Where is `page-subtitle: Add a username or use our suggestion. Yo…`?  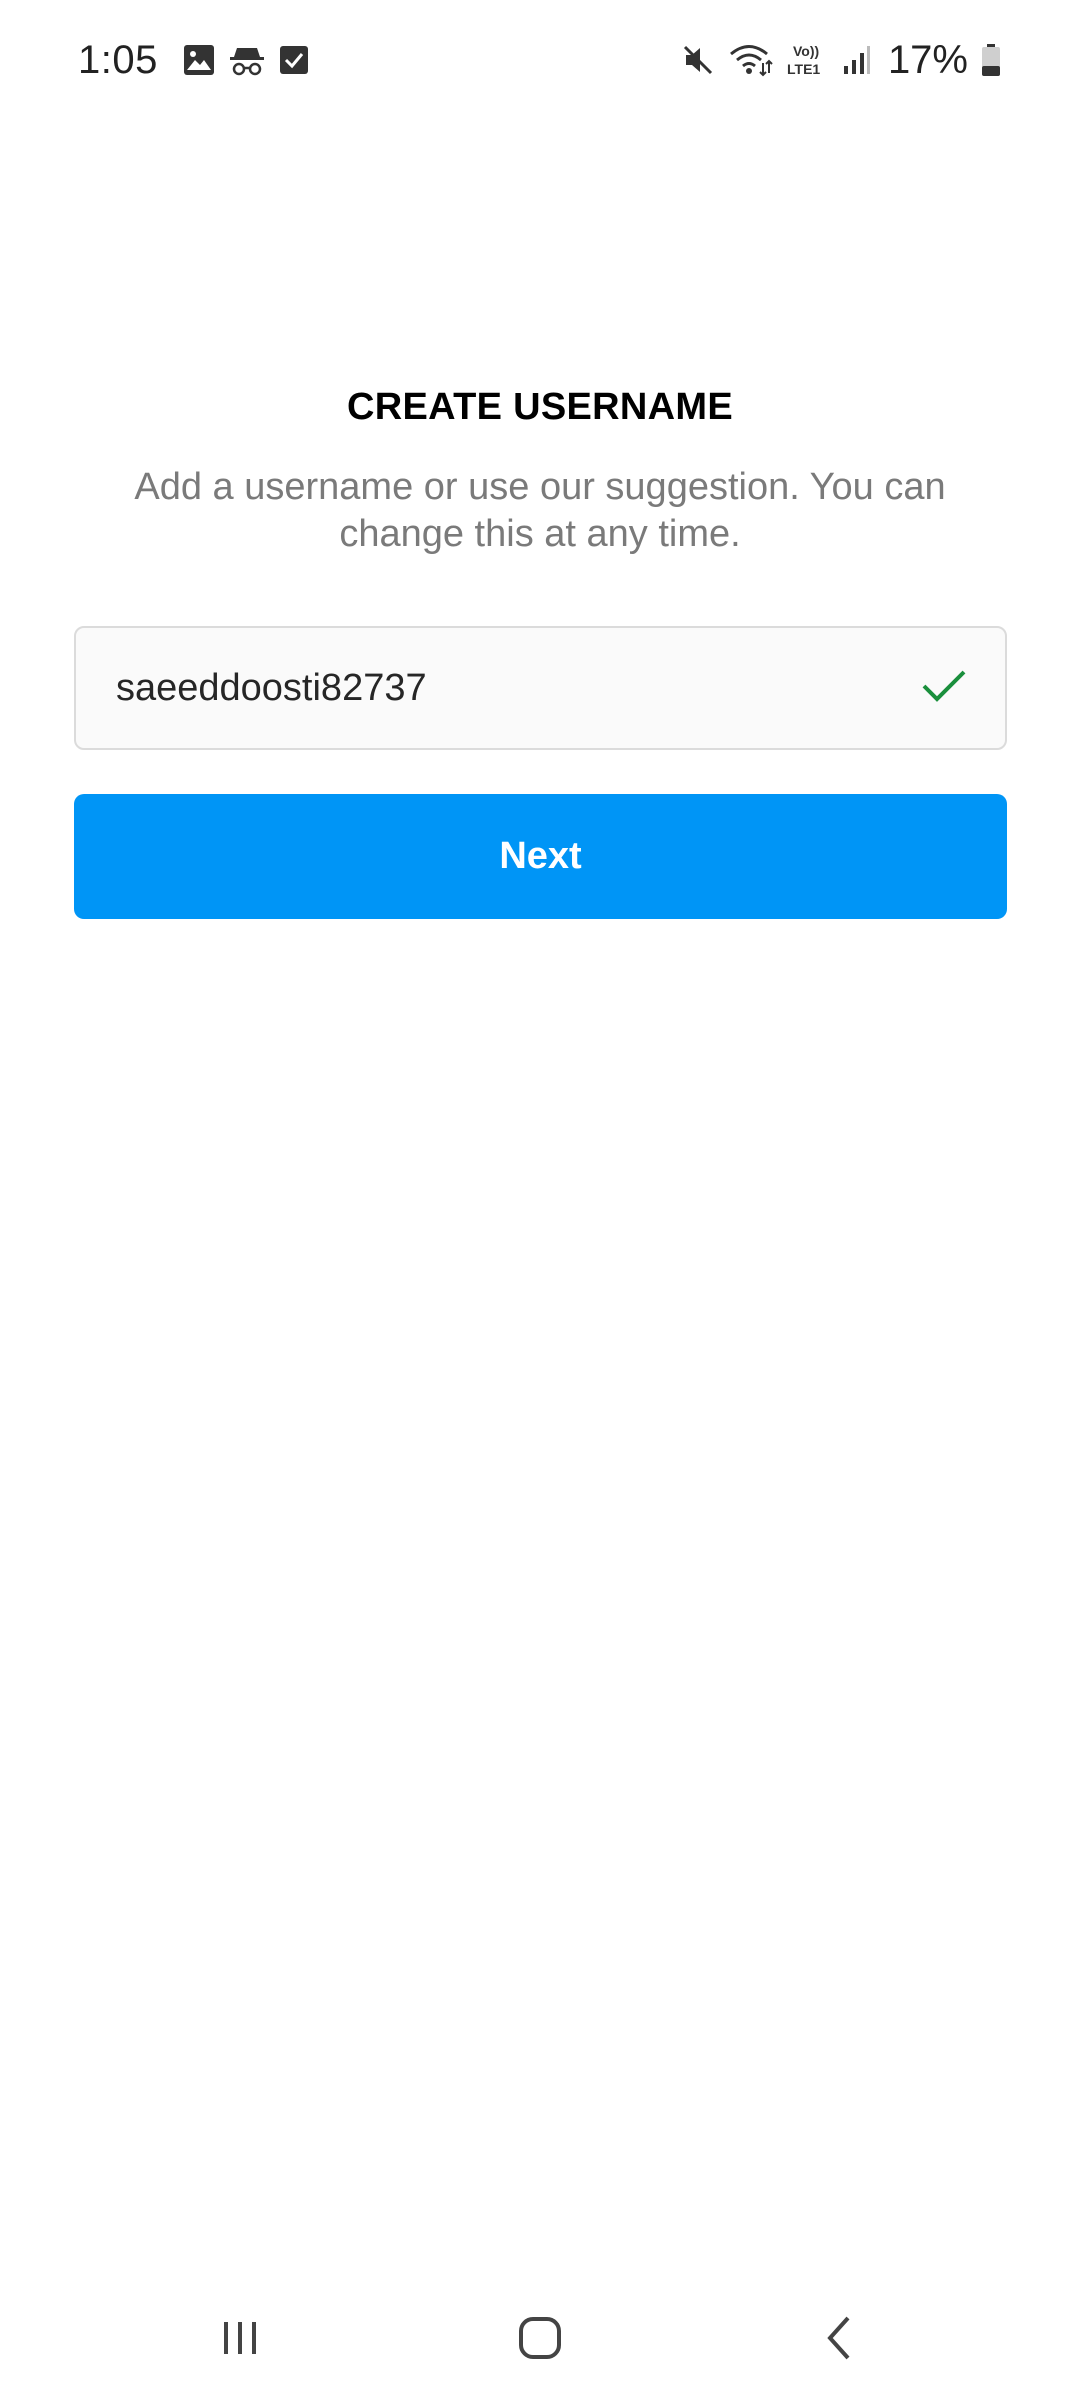
page-subtitle: Add a username or use our suggestion. Yo… is located at coordinates (540, 510).